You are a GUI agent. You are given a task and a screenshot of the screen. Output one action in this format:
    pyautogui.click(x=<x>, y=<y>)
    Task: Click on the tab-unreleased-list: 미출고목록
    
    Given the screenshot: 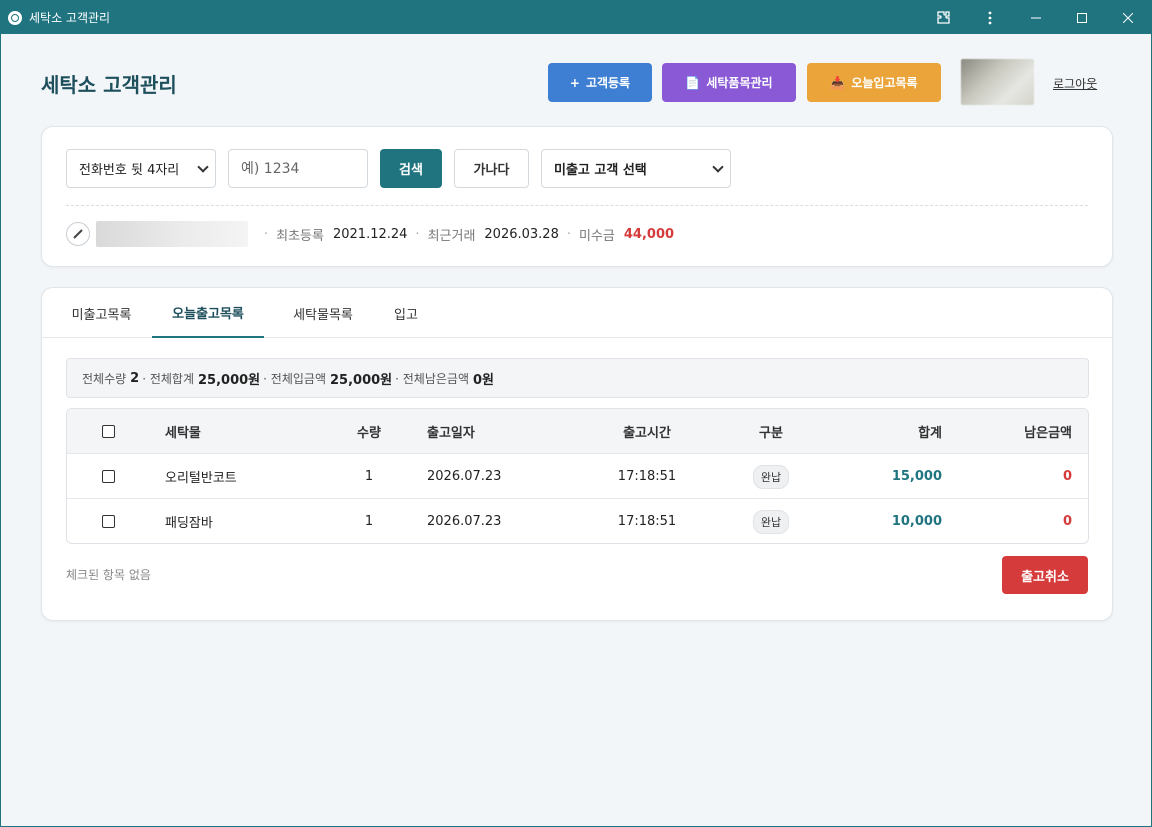 What is the action you would take?
    pyautogui.click(x=101, y=313)
    